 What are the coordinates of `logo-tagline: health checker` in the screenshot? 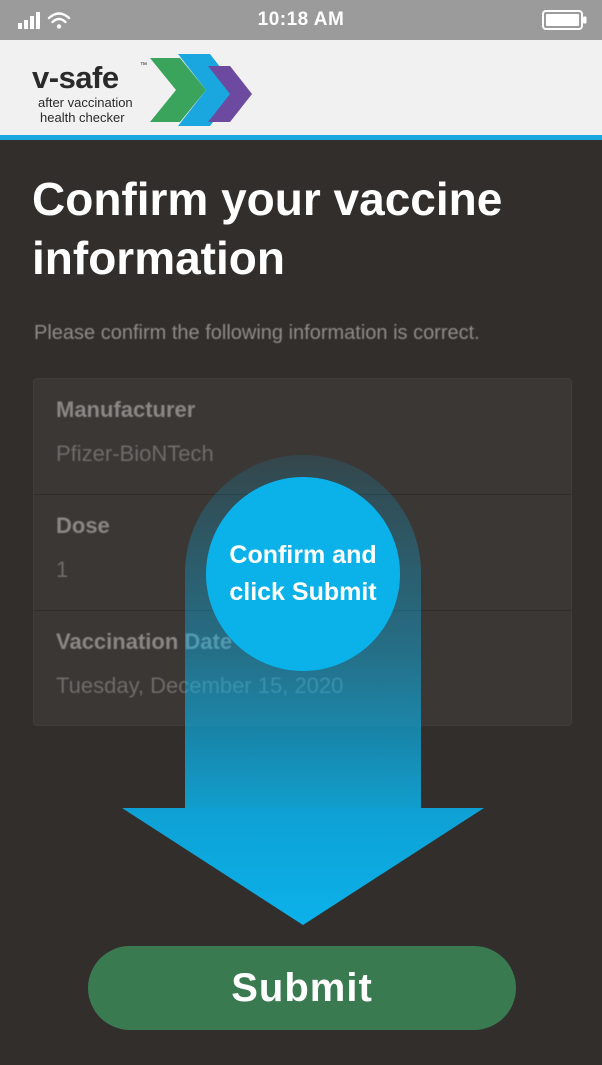 It's located at (82, 117).